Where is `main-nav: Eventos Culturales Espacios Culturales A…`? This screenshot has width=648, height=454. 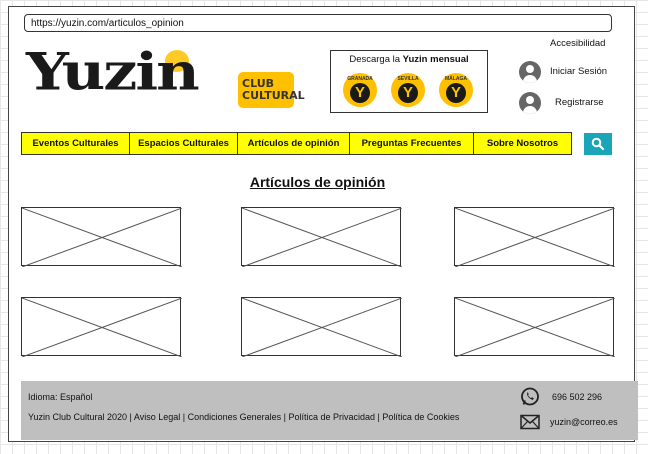 main-nav: Eventos Culturales Espacios Culturales A… is located at coordinates (296, 143).